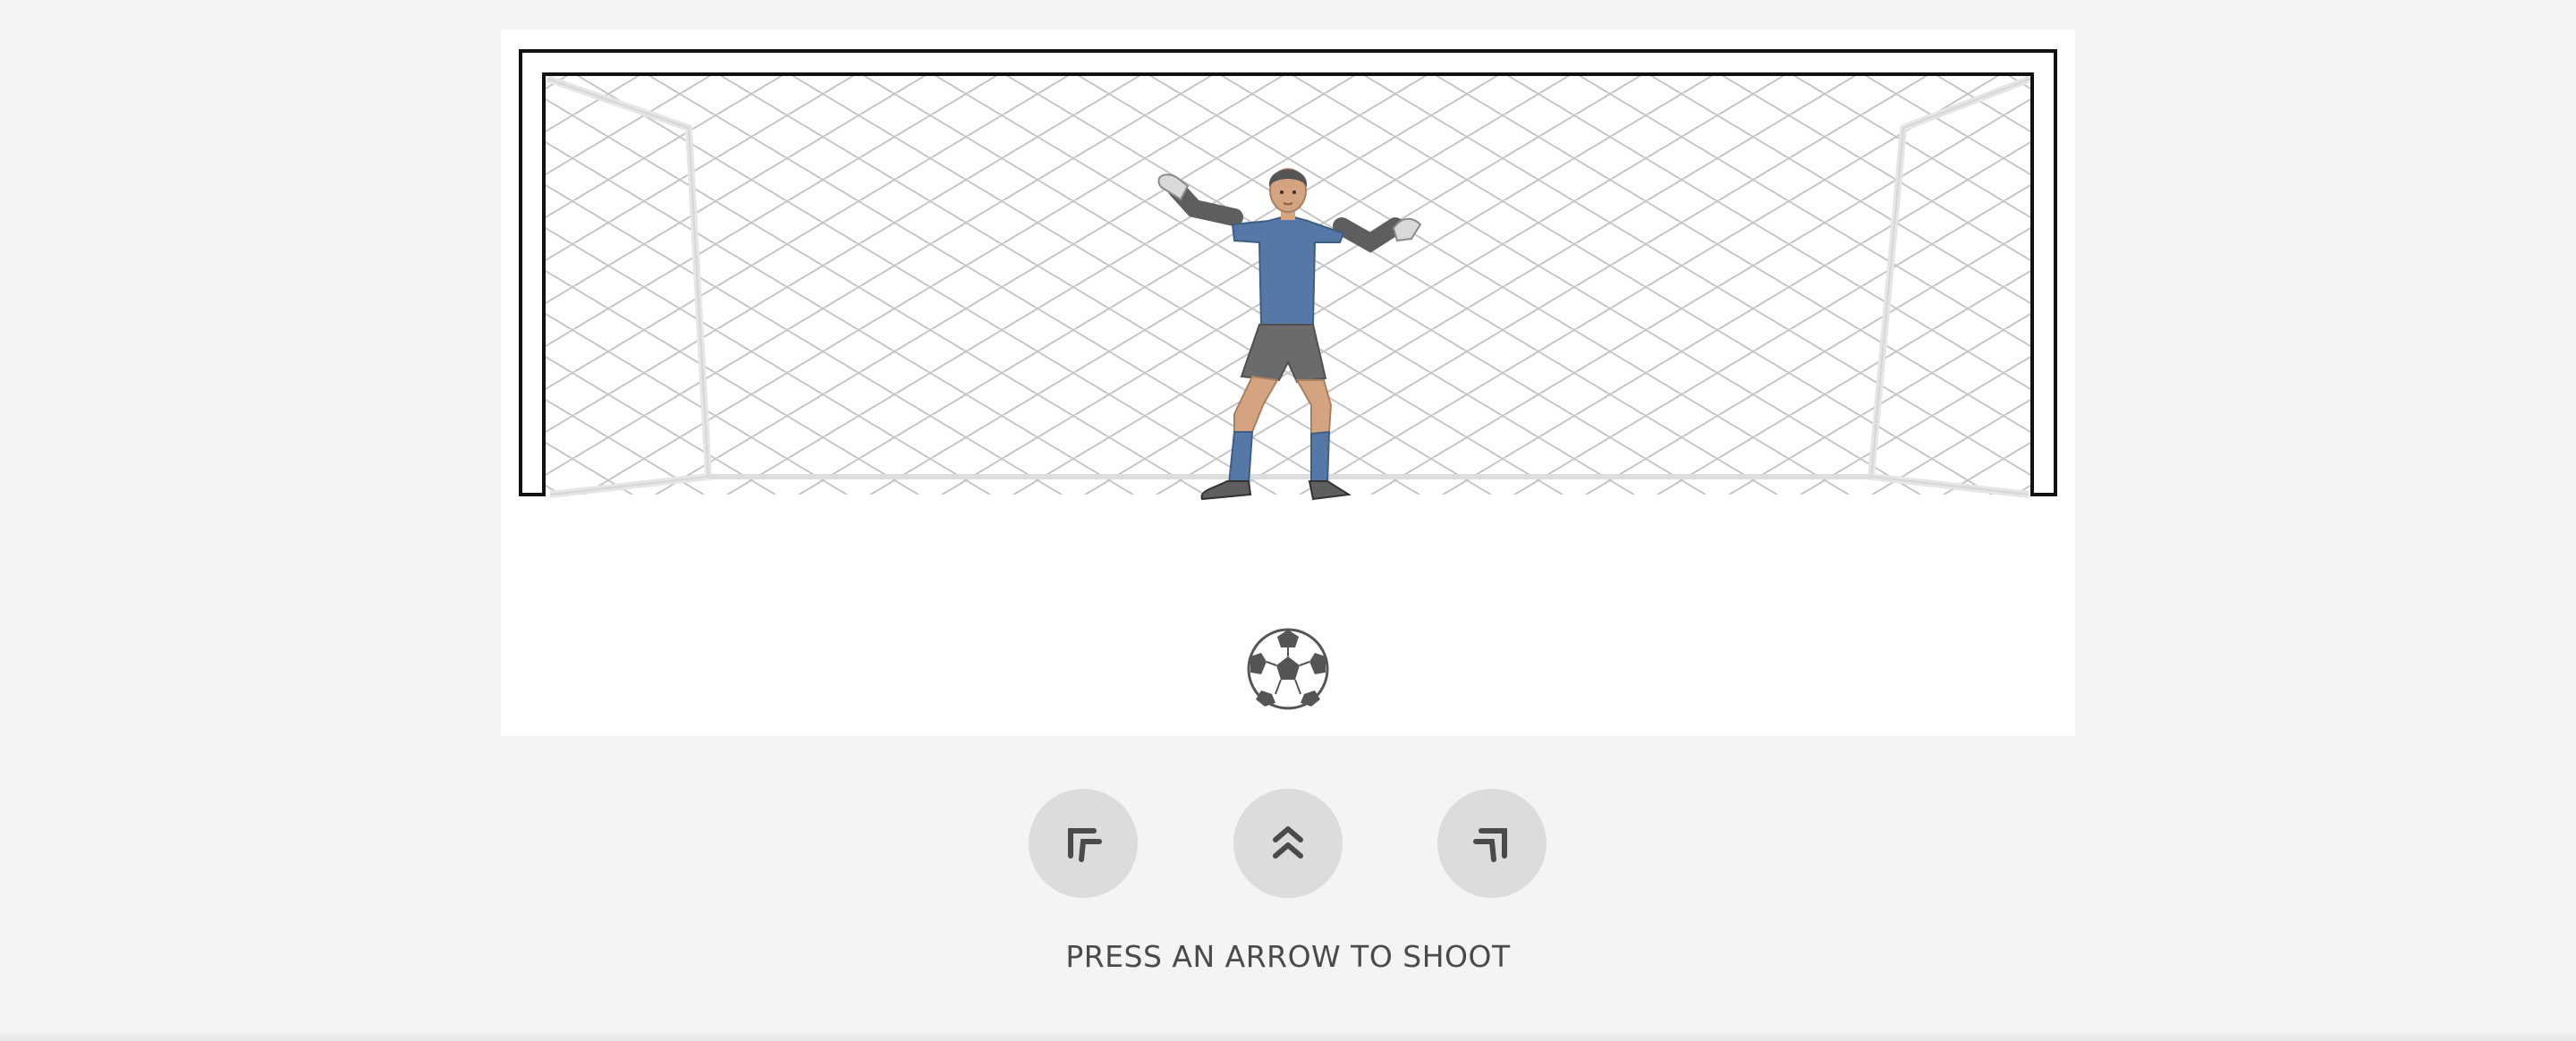  I want to click on soccer-ball-icon, so click(1288, 669).